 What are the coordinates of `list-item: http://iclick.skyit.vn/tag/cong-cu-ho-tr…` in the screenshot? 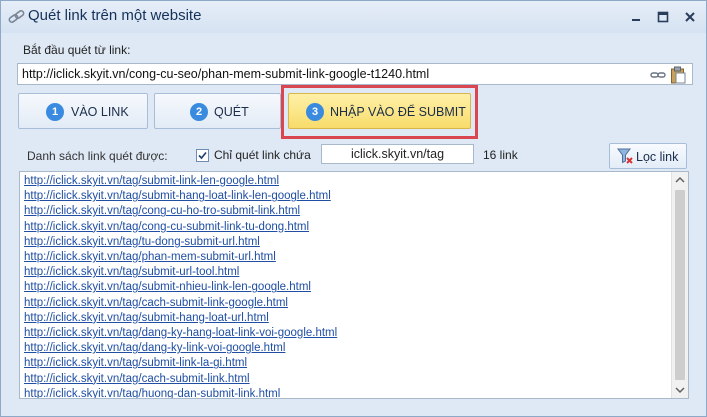 It's located at (162, 211).